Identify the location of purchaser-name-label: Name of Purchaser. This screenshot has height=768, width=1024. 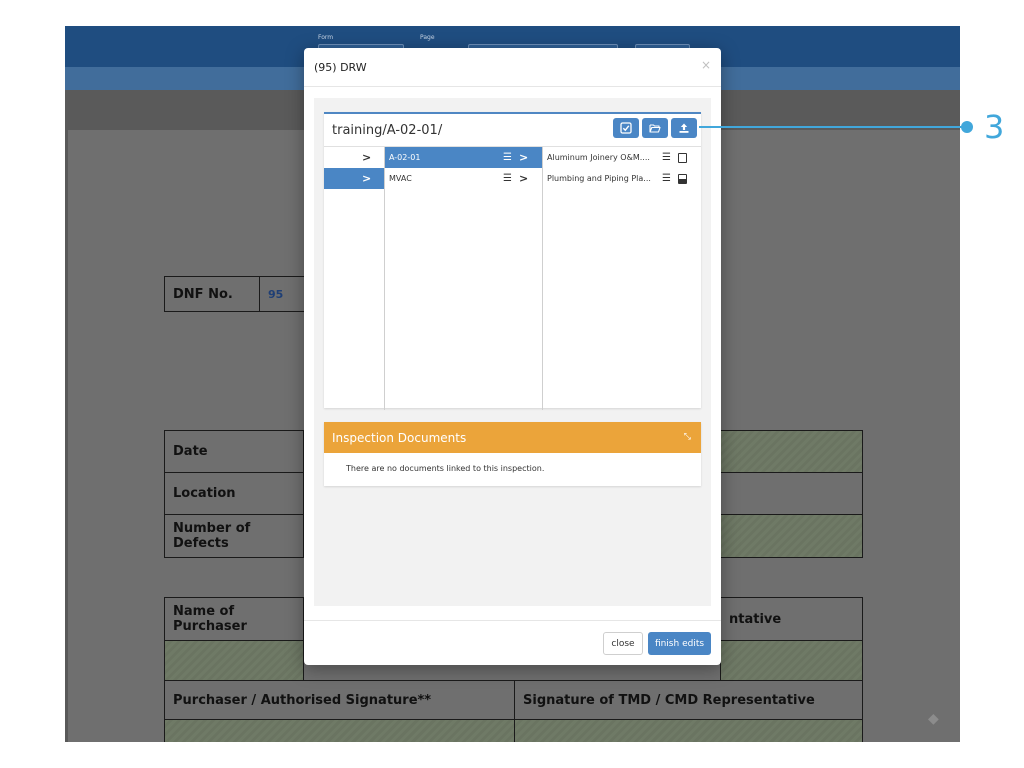
(210, 619).